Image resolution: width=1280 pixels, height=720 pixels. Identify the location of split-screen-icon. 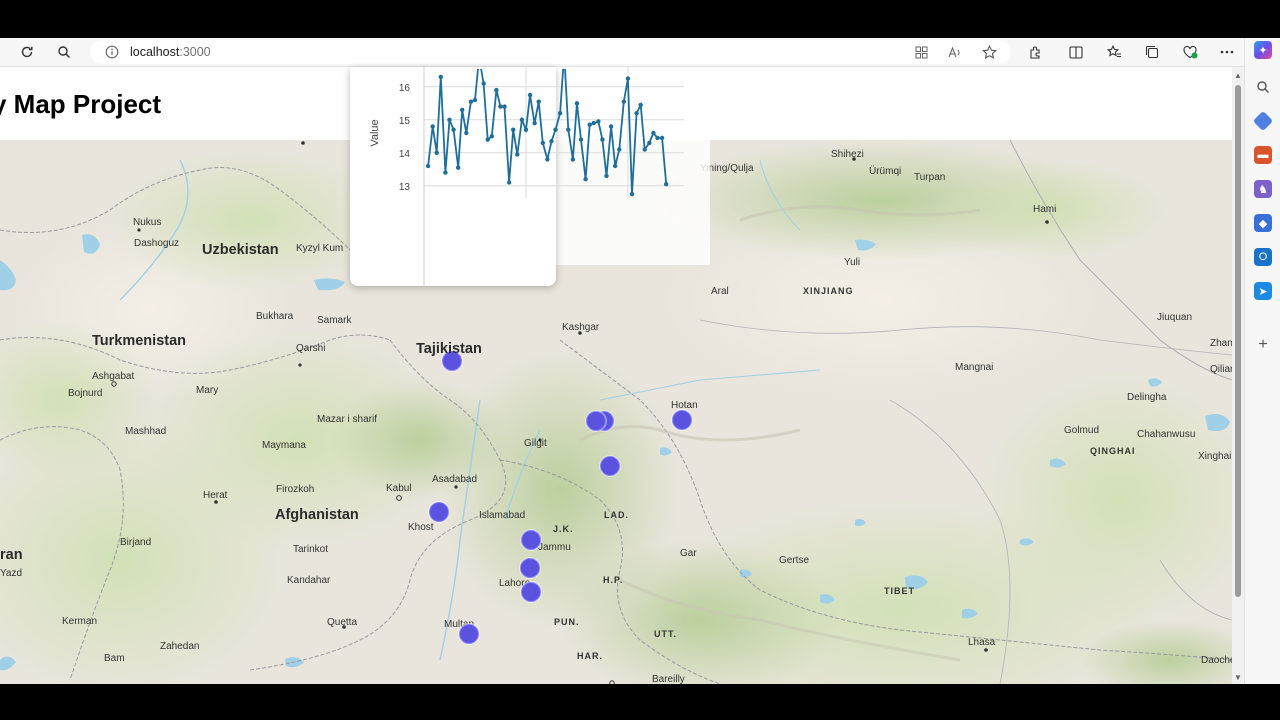
(1076, 52).